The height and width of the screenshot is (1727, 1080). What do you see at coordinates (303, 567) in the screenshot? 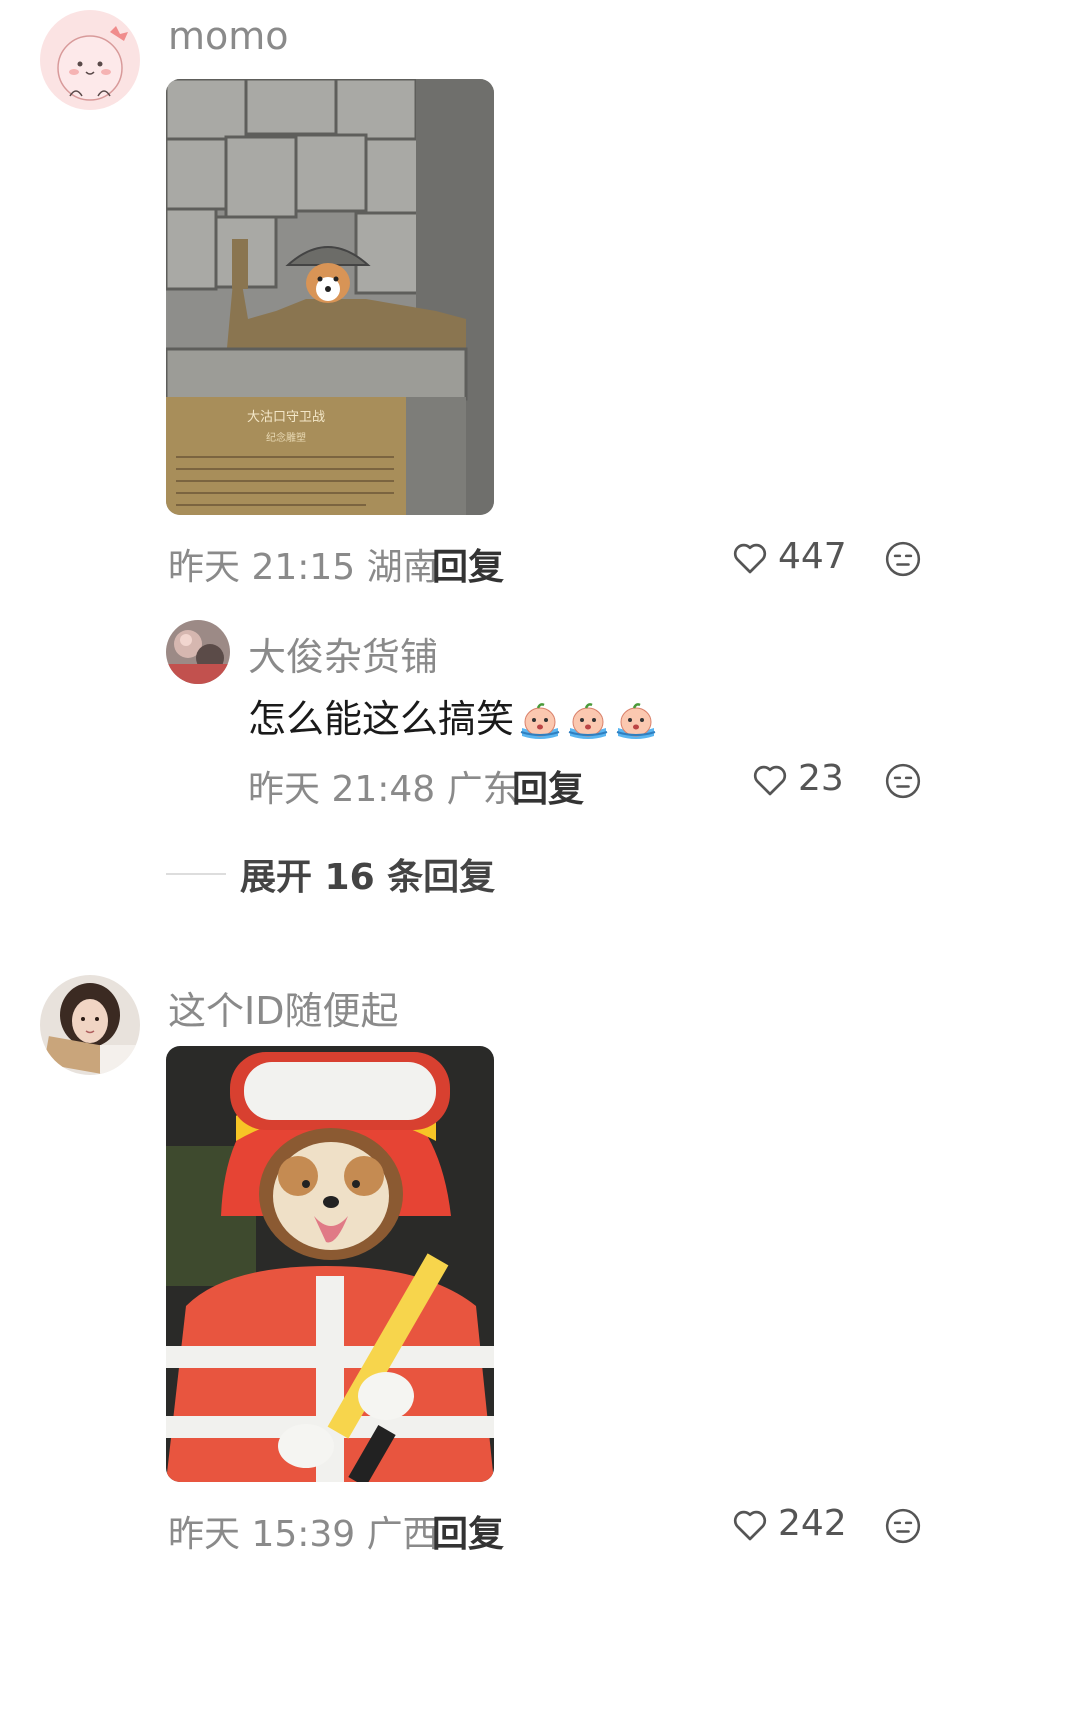
I see `comment-meta: 昨天 21:15 湖南` at bounding box center [303, 567].